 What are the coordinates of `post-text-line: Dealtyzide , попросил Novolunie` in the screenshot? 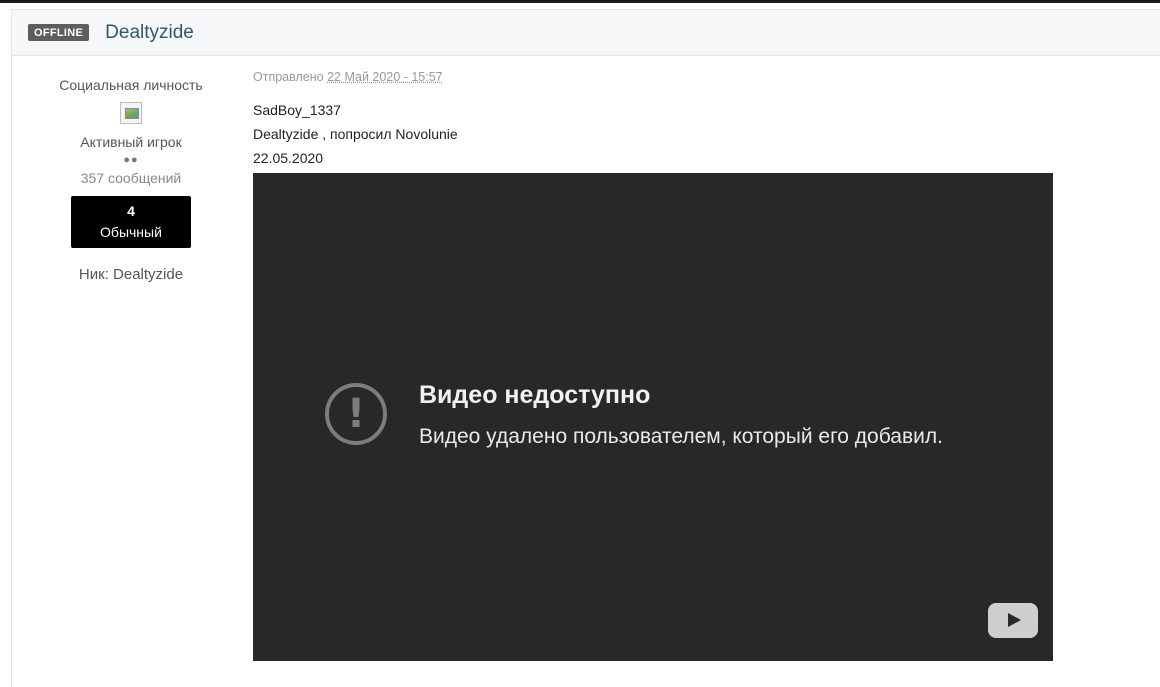 It's located at (355, 134).